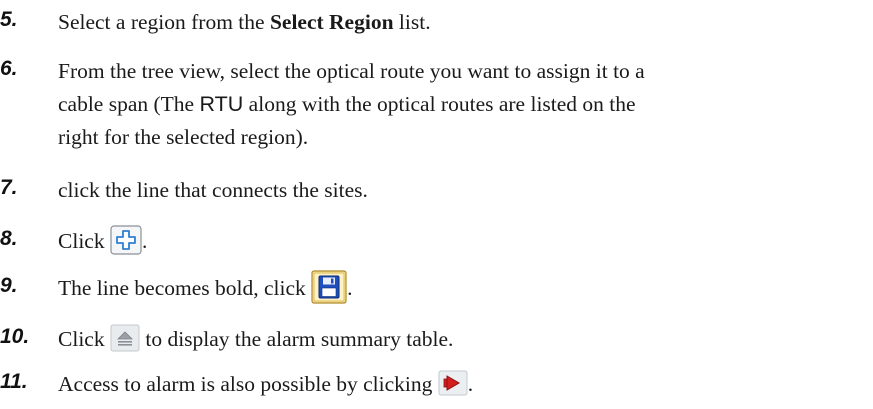 This screenshot has width=873, height=409. What do you see at coordinates (185, 288) in the screenshot?
I see `step-text-part: The line becomes bold, click` at bounding box center [185, 288].